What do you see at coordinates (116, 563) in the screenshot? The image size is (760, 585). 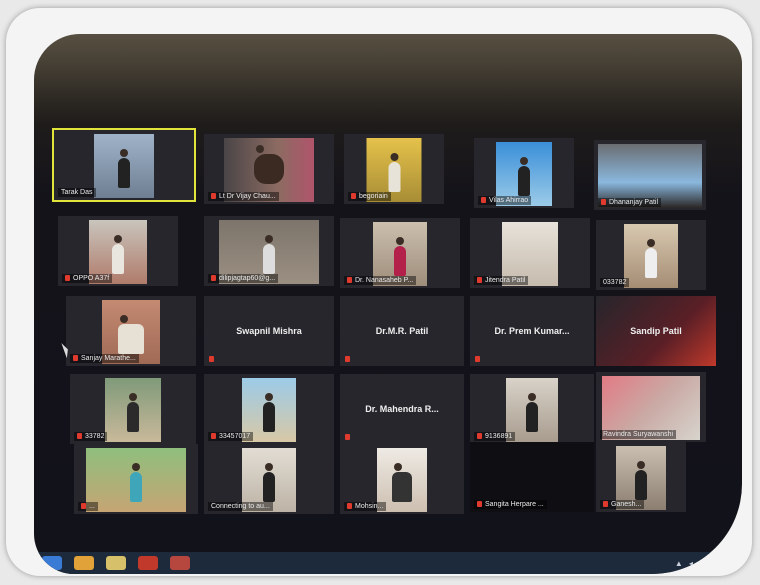 I see `folder-icon` at bounding box center [116, 563].